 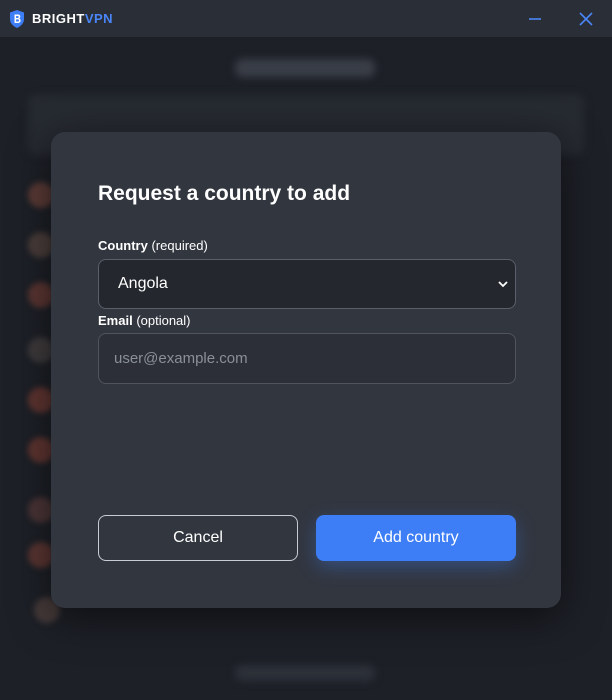 I want to click on dialog-title: Request a country to add, so click(x=224, y=193).